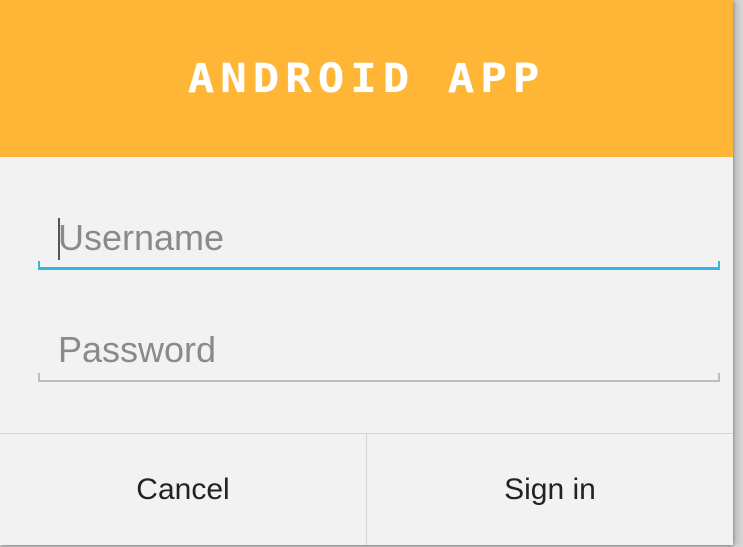 The width and height of the screenshot is (743, 547). What do you see at coordinates (719, 377) in the screenshot?
I see `password-underline-right-tick` at bounding box center [719, 377].